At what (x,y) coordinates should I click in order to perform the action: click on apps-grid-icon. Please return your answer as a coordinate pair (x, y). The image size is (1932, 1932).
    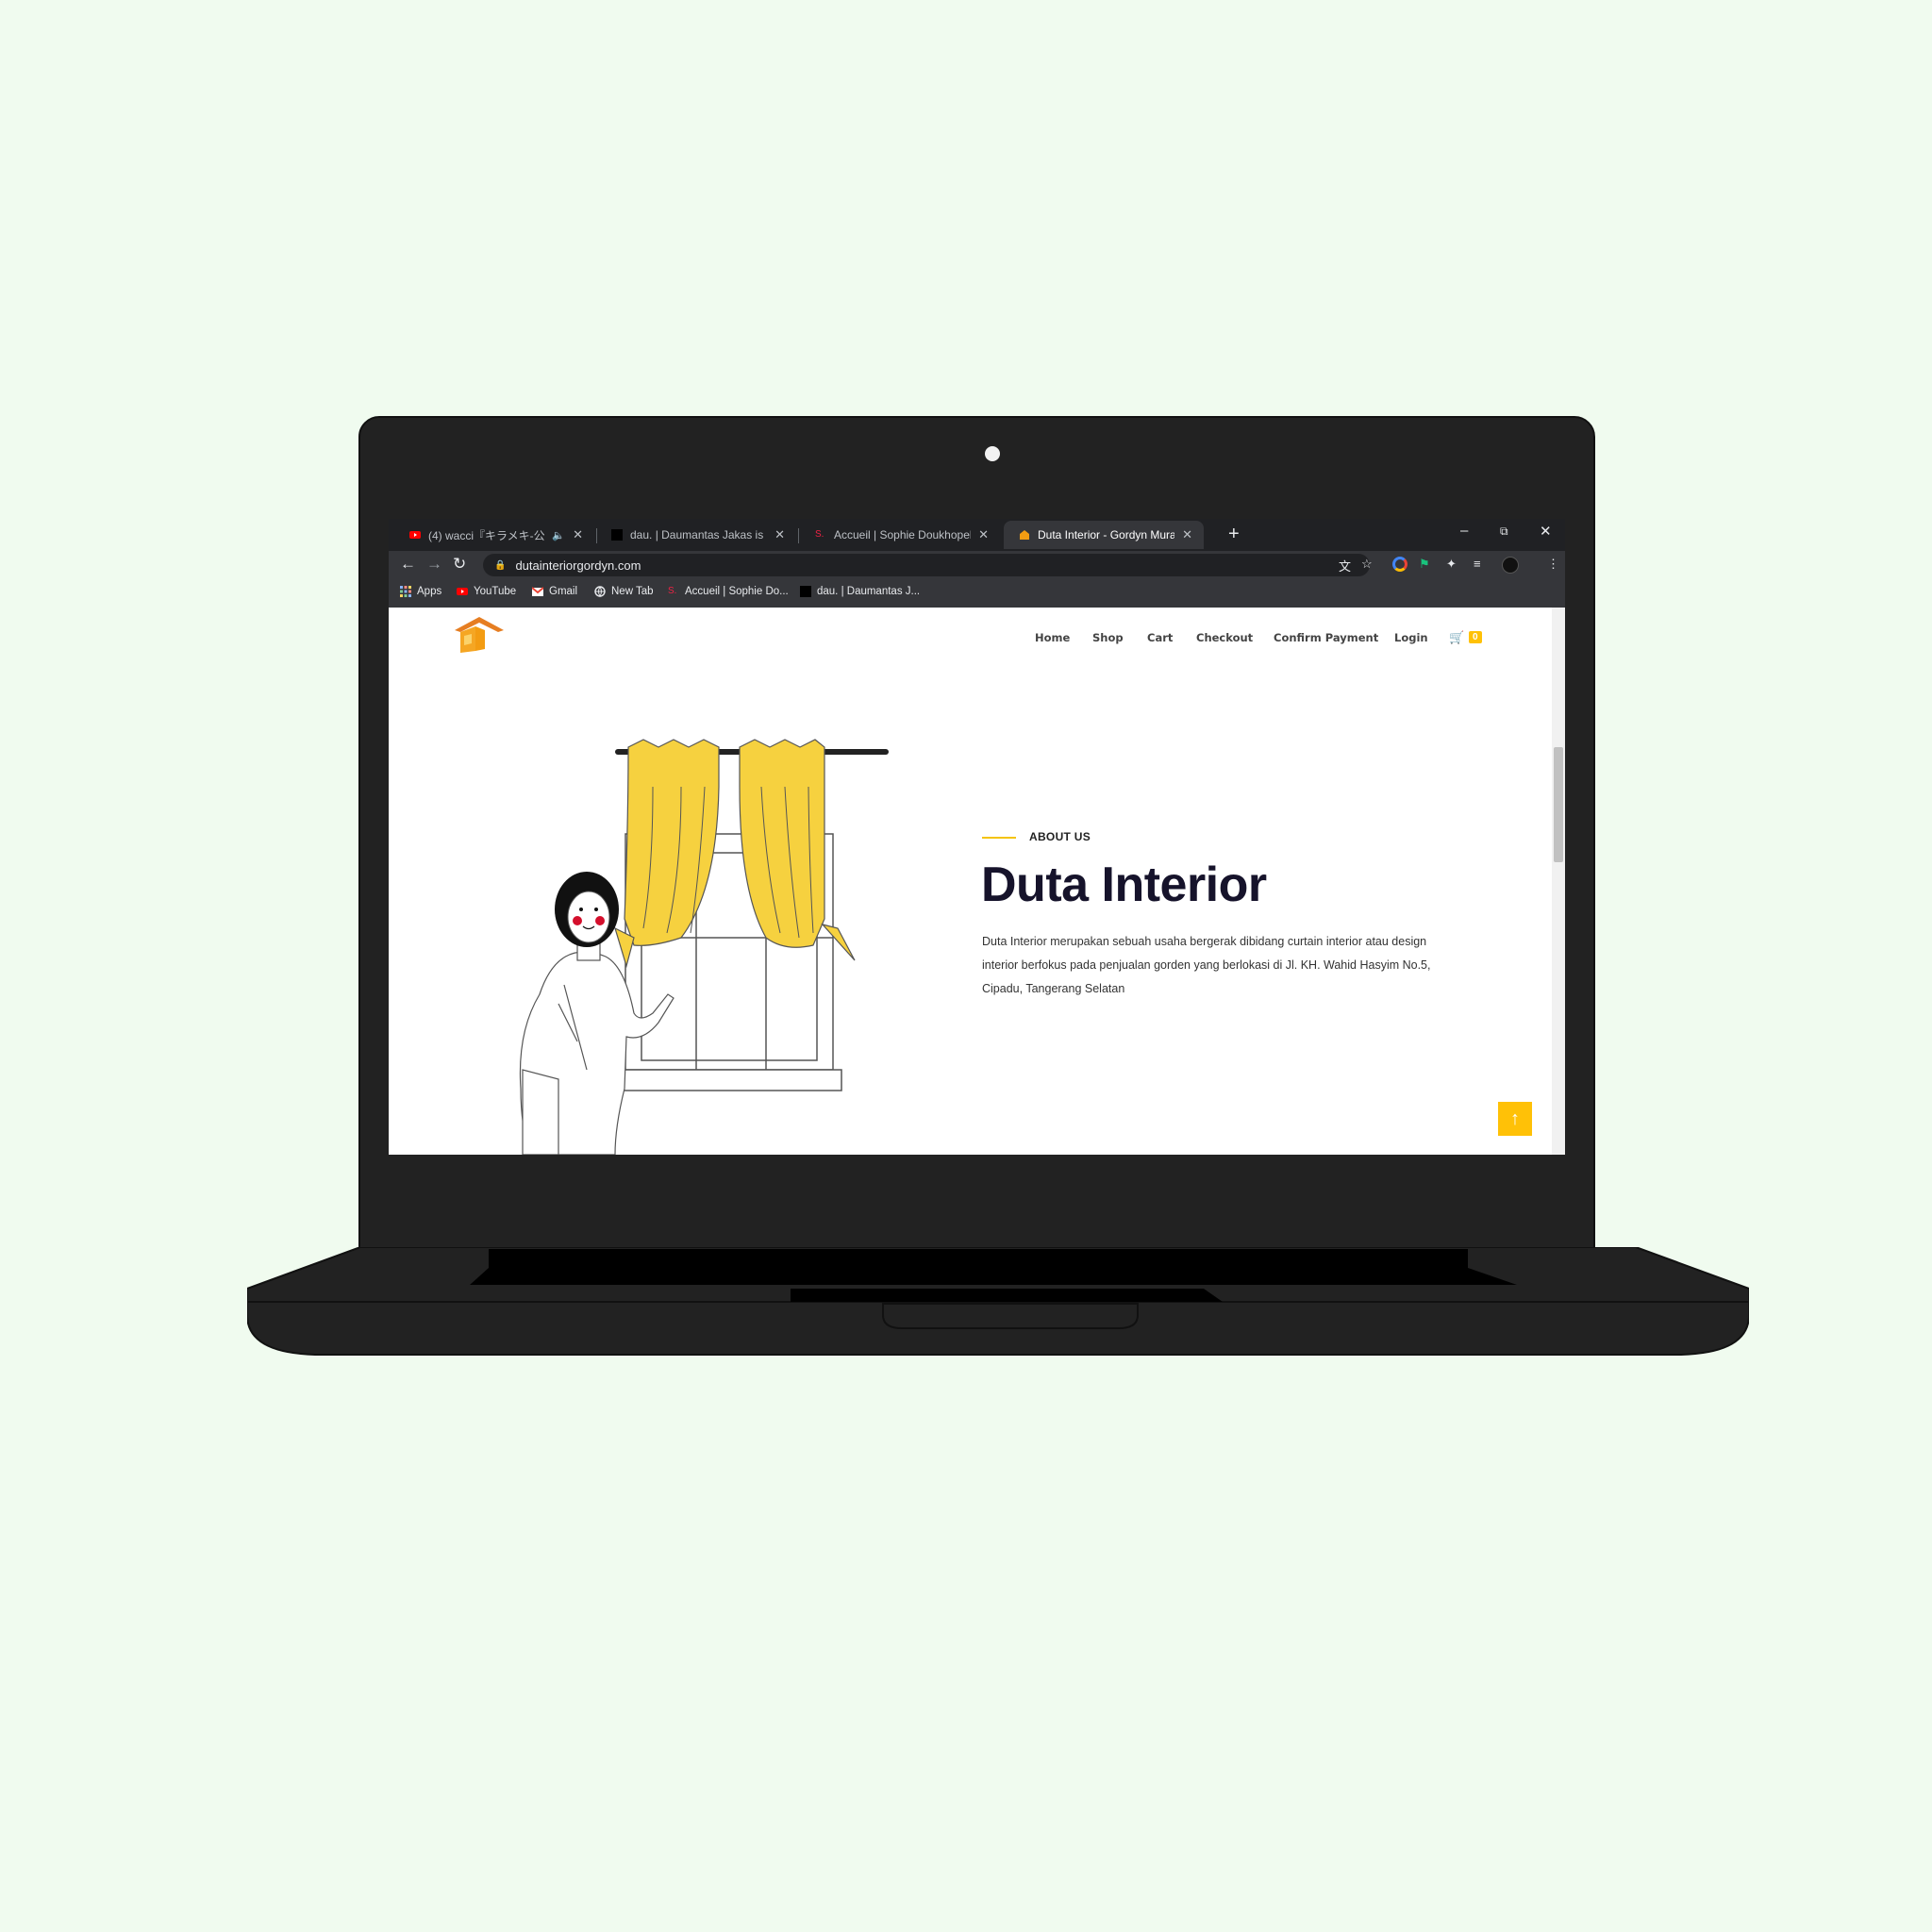
    Looking at the image, I should click on (405, 591).